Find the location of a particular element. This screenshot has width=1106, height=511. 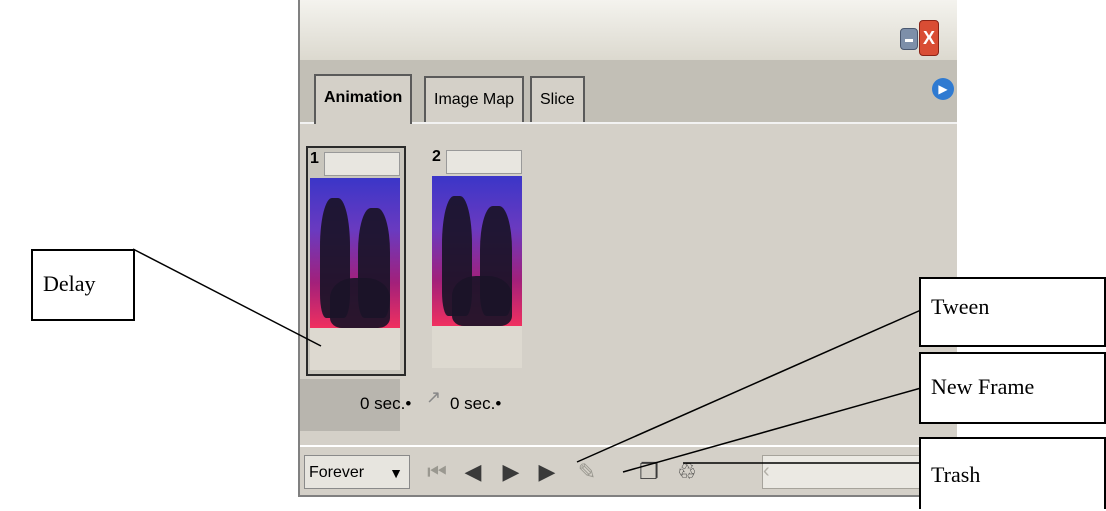

callout-delay: Delay is located at coordinates (83, 285).